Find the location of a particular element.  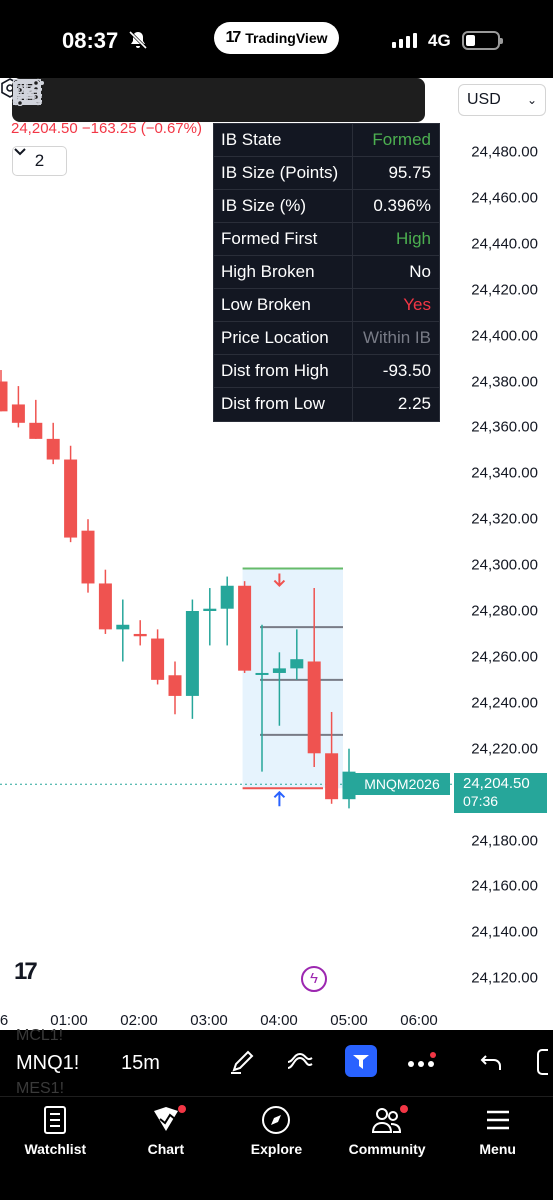

text-tool-icon is located at coordinates (144, 100).